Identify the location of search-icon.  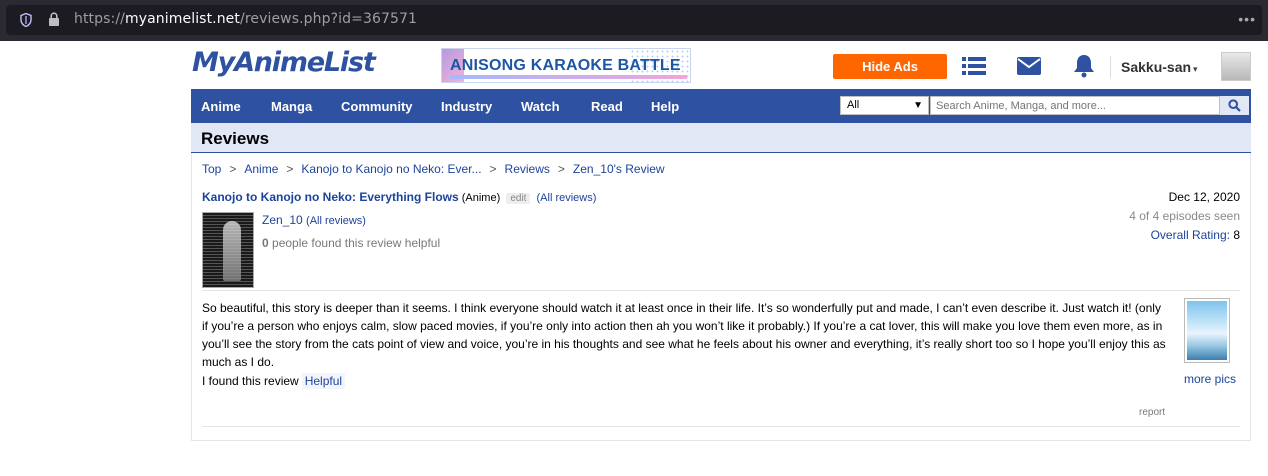
(1234, 105).